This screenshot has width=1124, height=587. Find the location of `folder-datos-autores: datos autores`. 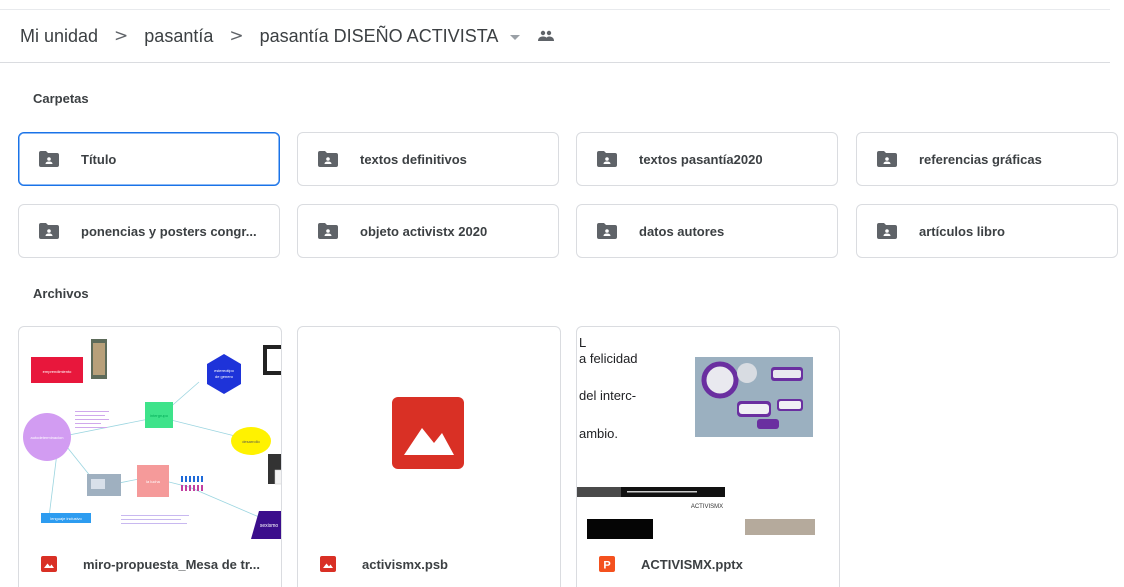

folder-datos-autores: datos autores is located at coordinates (707, 231).